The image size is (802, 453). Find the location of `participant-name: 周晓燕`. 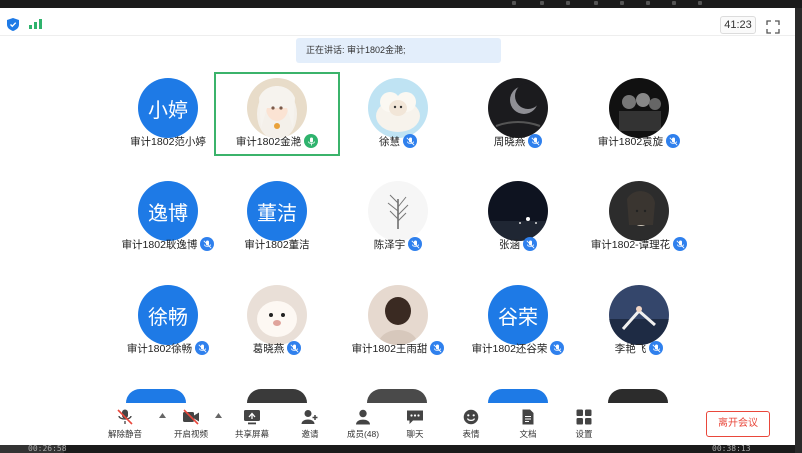

participant-name: 周晓燕 is located at coordinates (509, 141).